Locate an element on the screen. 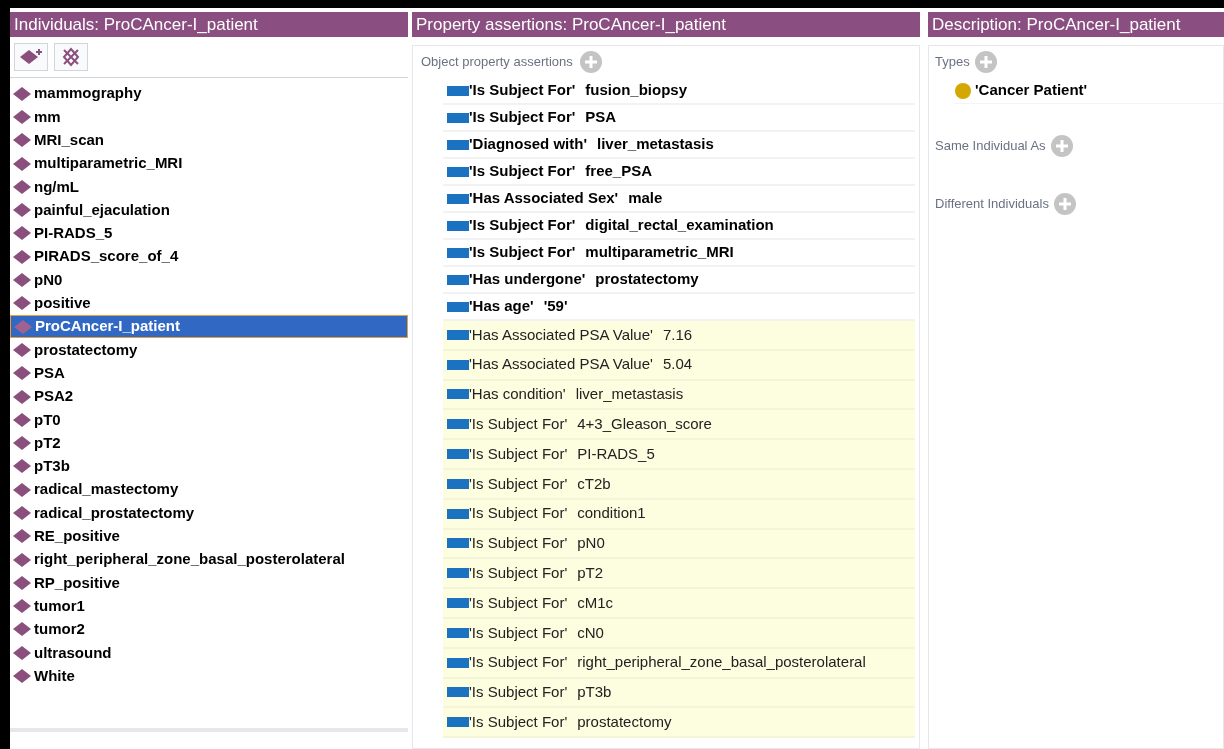 This screenshot has height=749, width=1224. assertion-row: 'Is Subject For' cT2b is located at coordinates (679, 485).